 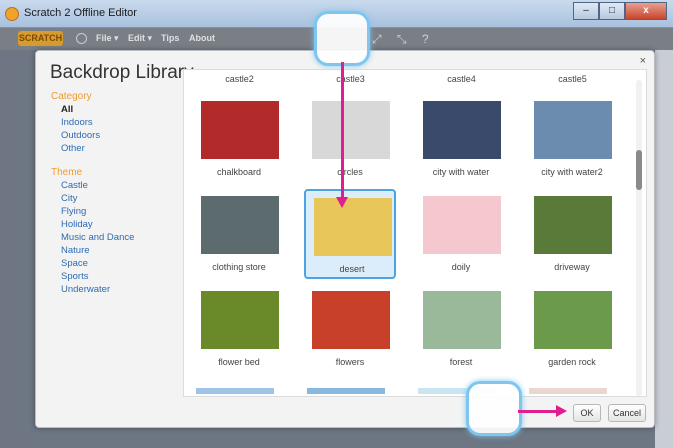 I want to click on theme-castle: Castle, so click(x=116, y=185).